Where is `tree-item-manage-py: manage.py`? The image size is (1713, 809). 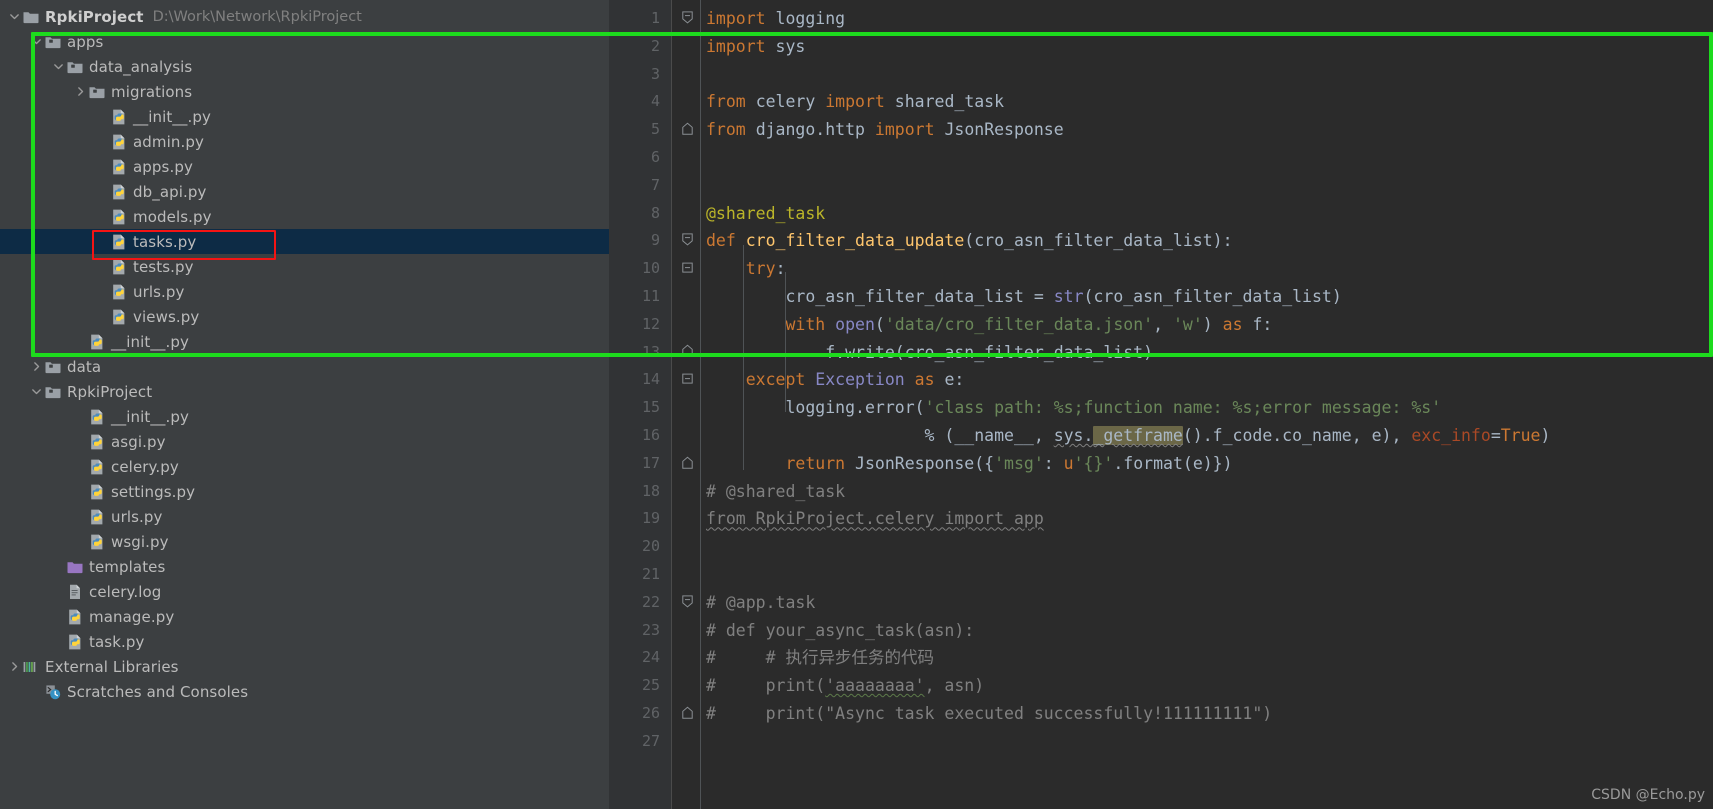
tree-item-manage-py: manage.py is located at coordinates (304, 616).